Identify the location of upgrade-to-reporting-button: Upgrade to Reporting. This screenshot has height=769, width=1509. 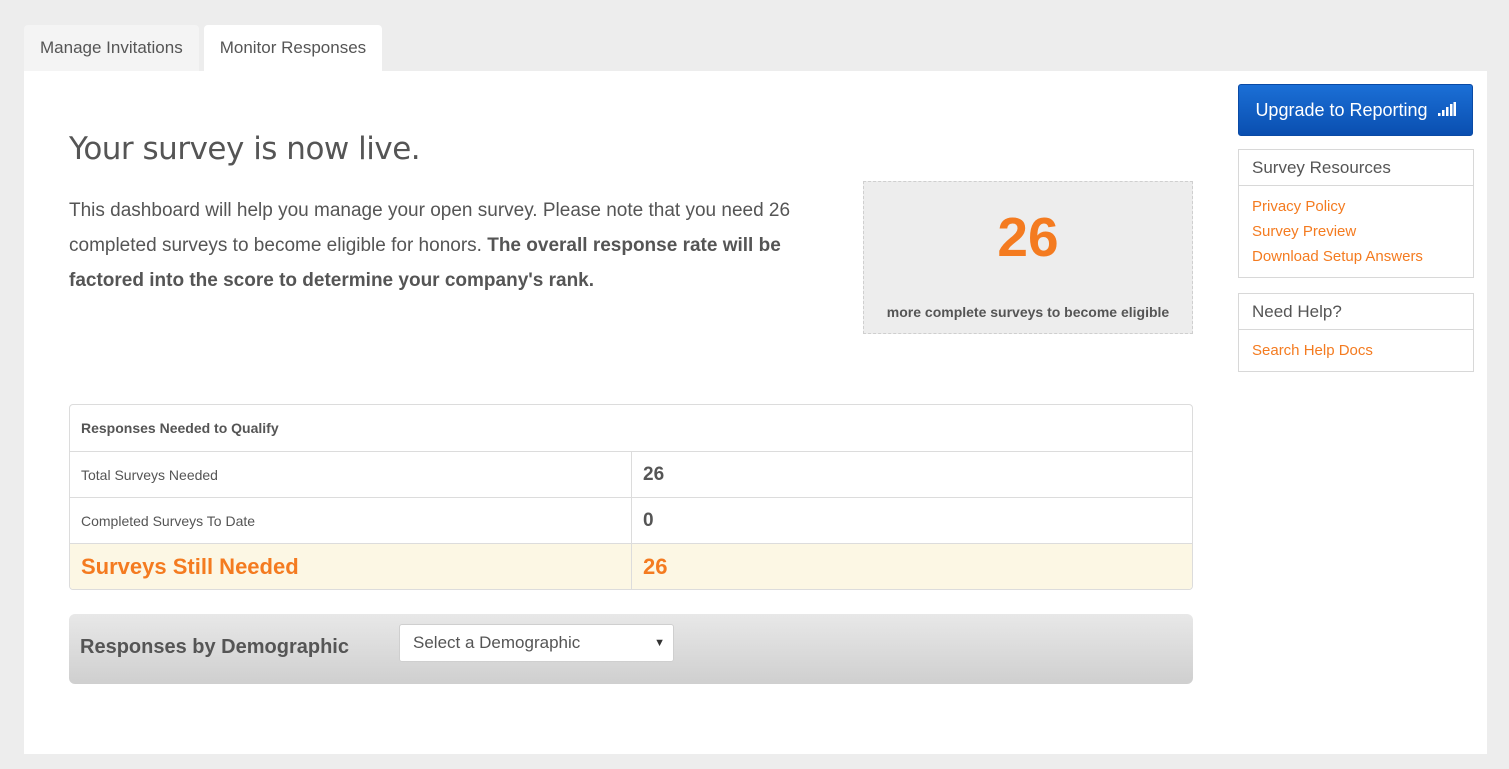
(1355, 110).